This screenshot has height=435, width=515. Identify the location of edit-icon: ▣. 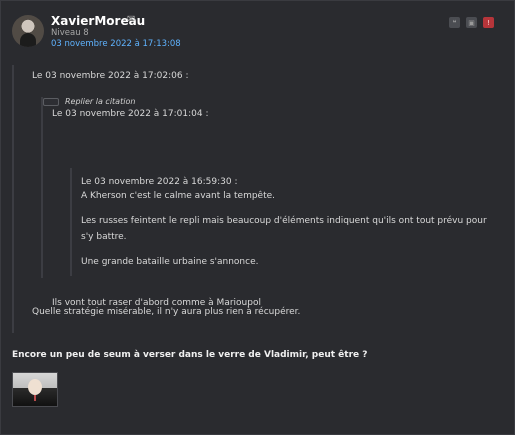
(471, 22).